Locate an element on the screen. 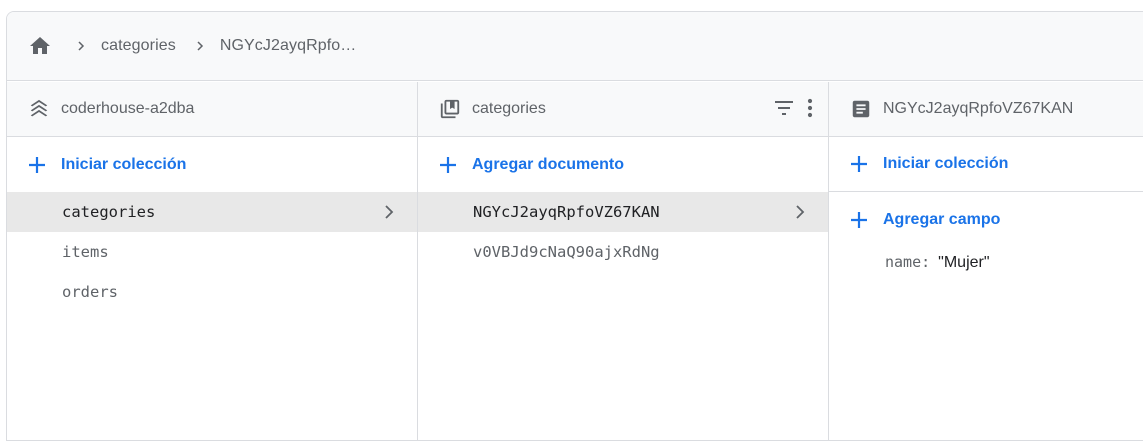 The image size is (1143, 441). list-item-document: v0VBJd9cNaQ90ajxRdNg is located at coordinates (623, 252).